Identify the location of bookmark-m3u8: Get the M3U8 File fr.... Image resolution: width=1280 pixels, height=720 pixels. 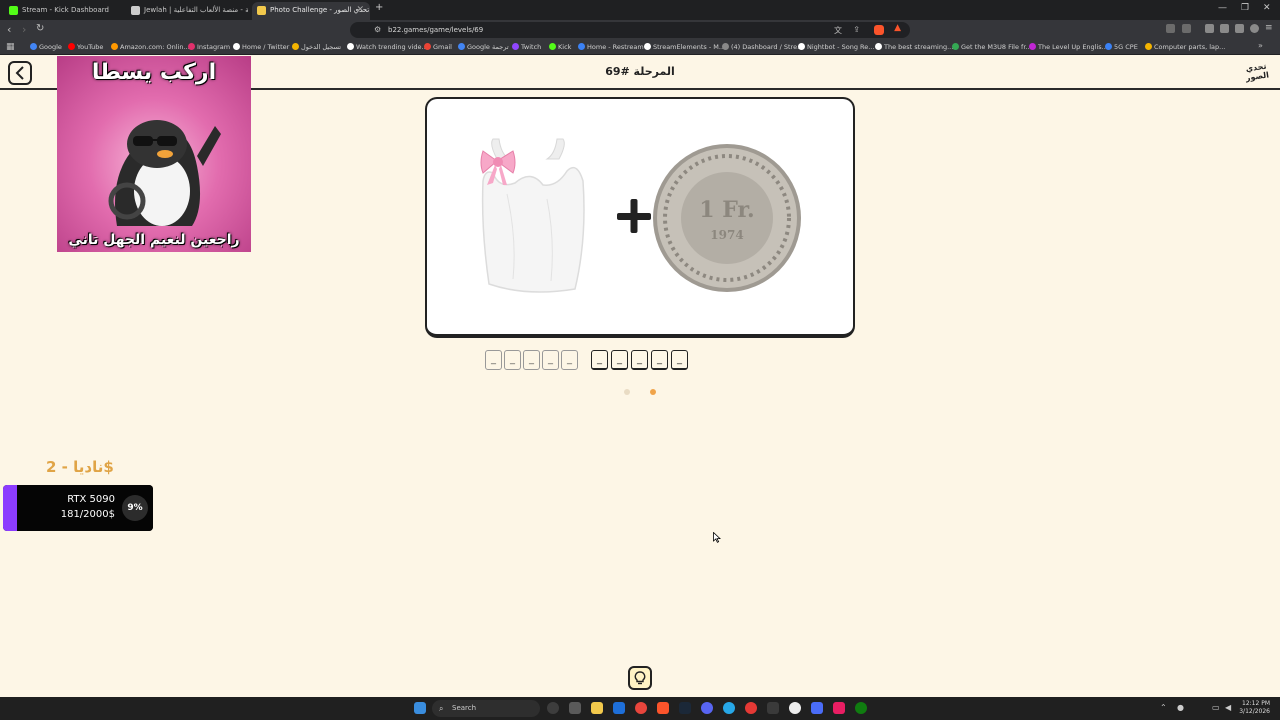
(992, 47).